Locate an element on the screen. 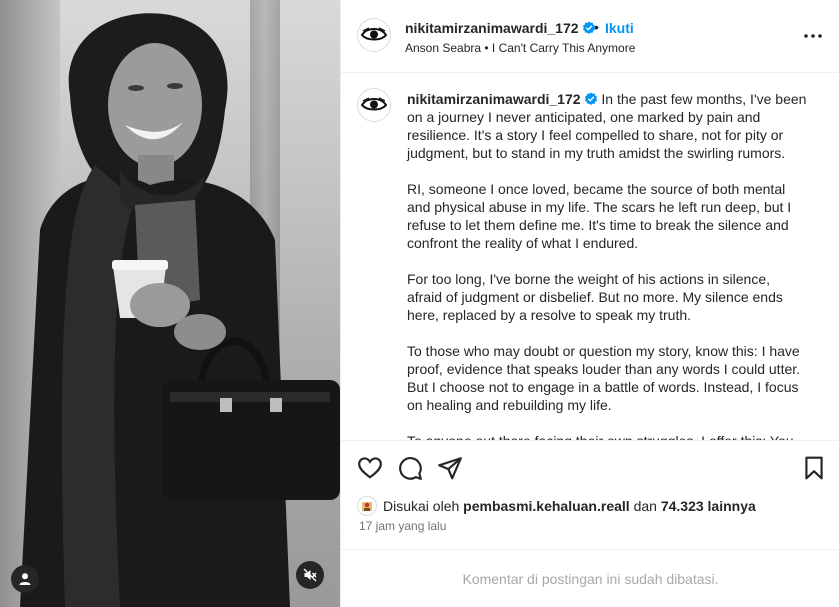  likes-conjunction: dan is located at coordinates (645, 506).